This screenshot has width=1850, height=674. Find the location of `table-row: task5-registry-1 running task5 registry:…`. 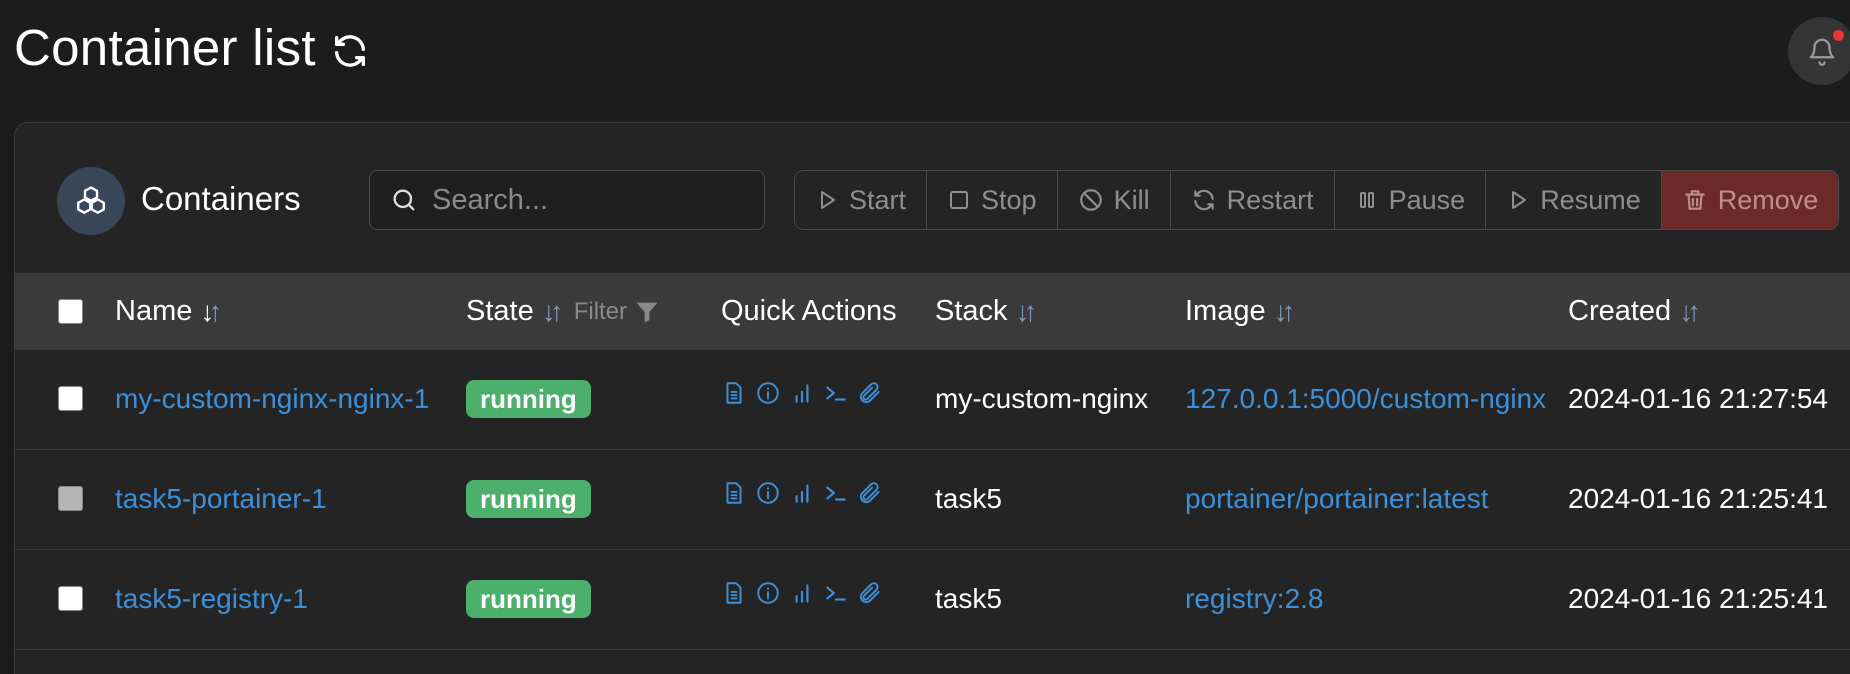

table-row: task5-registry-1 running task5 registry:… is located at coordinates (932, 600).